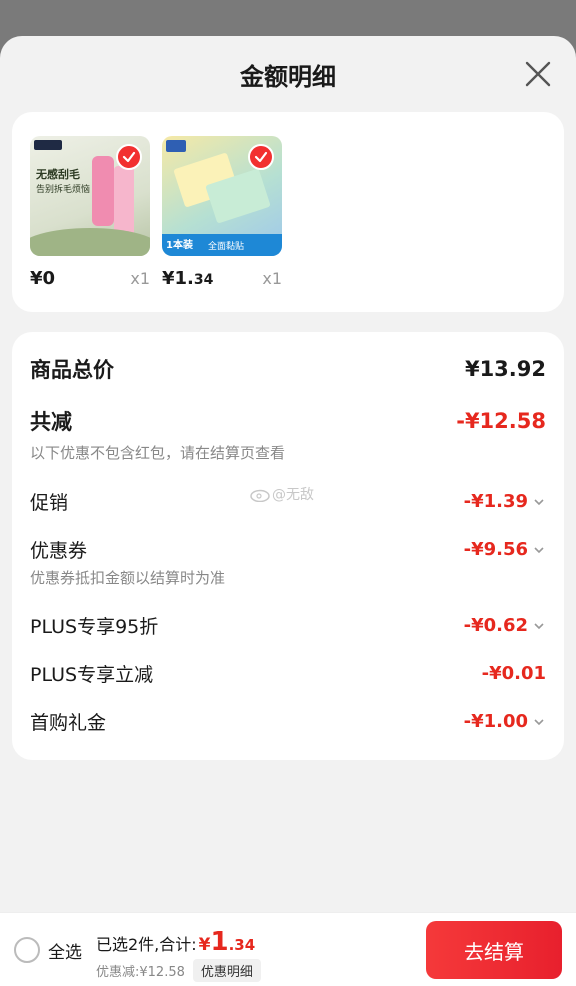 This screenshot has height=986, width=576. What do you see at coordinates (505, 369) in the screenshot?
I see `total-price-value: ¥13.92` at bounding box center [505, 369].